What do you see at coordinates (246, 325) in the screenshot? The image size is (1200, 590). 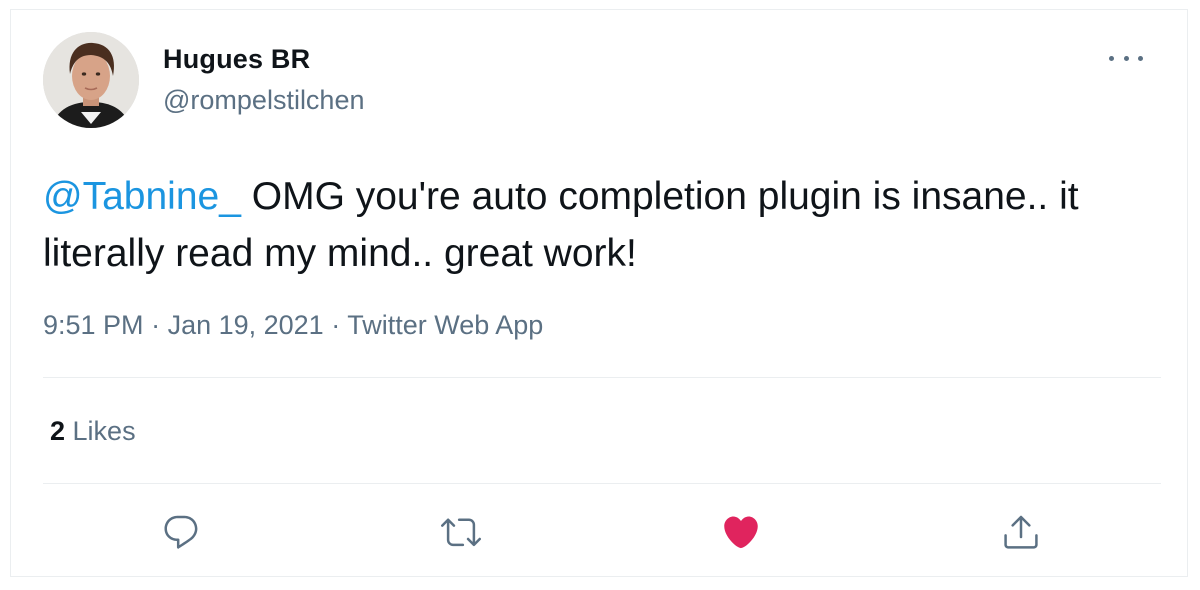 I see `tweet-date: Jan 19, 2021` at bounding box center [246, 325].